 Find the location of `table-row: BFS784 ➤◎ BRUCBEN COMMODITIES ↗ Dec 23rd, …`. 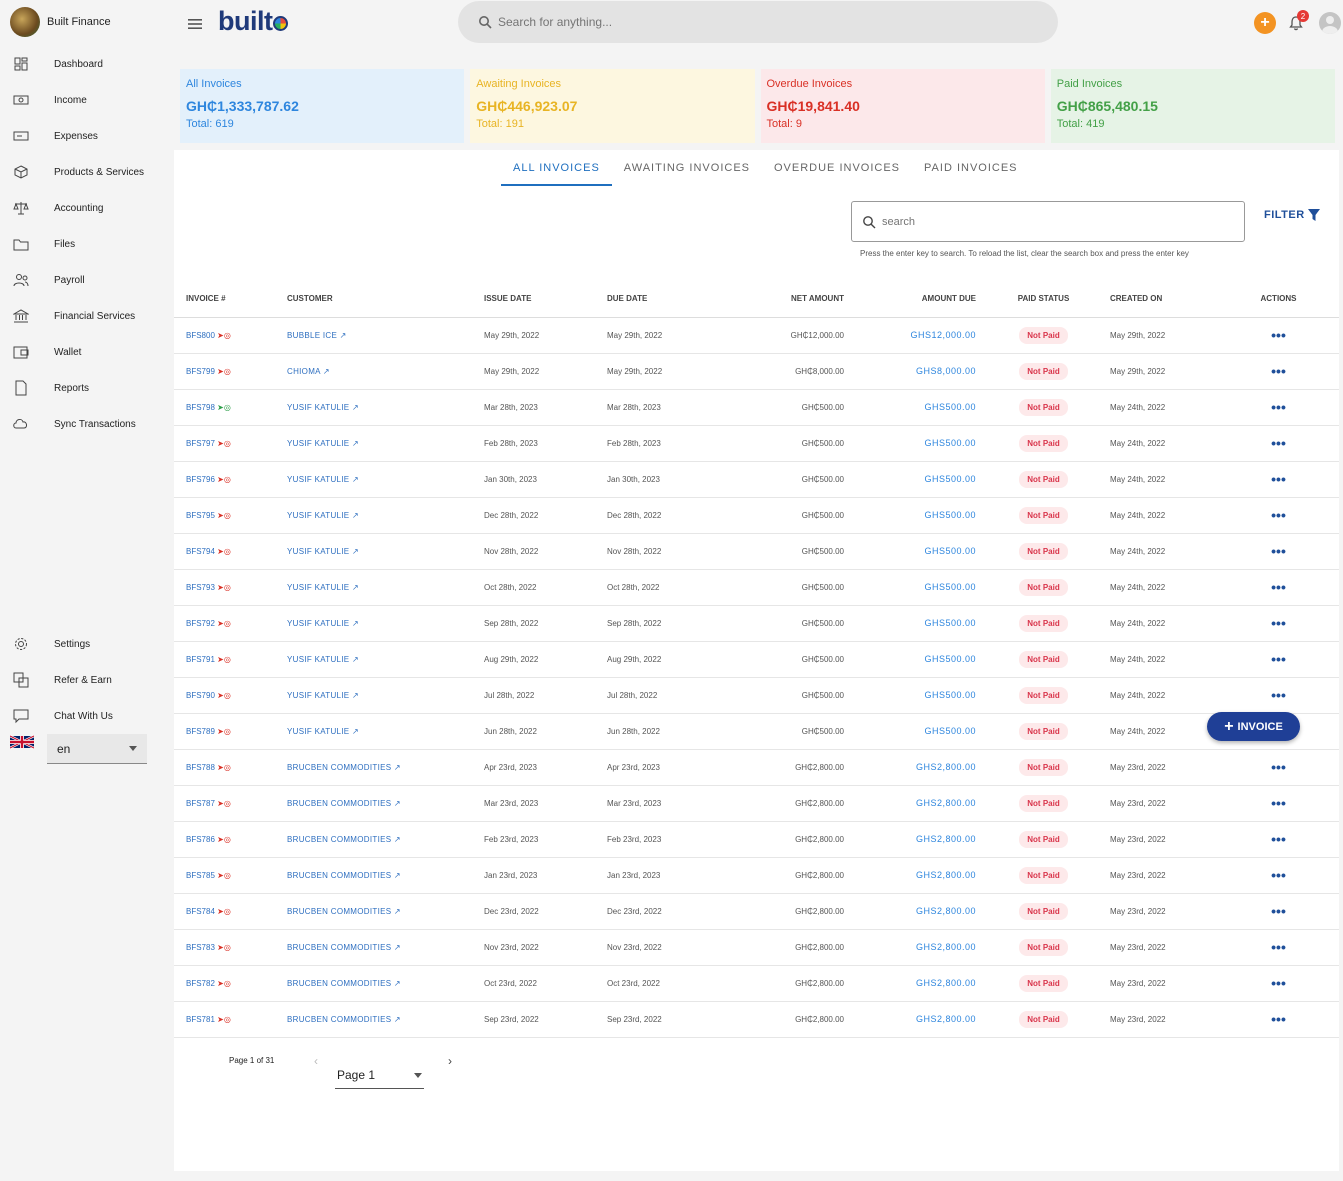

table-row: BFS784 ➤◎ BRUCBEN COMMODITIES ↗ Dec 23rd, … is located at coordinates (756, 911).